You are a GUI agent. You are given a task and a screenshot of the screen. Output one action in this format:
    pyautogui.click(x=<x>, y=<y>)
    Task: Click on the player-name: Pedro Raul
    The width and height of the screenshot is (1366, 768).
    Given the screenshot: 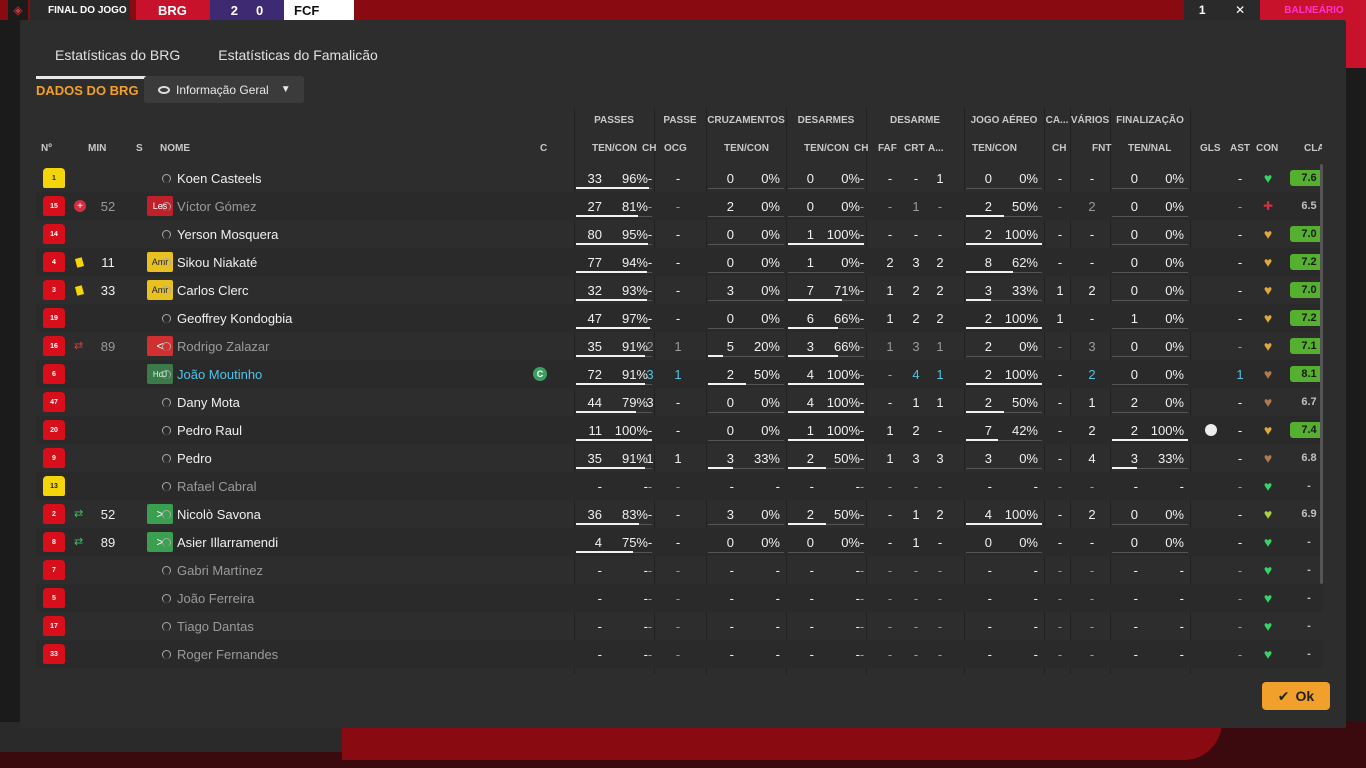 What is the action you would take?
    pyautogui.click(x=342, y=430)
    